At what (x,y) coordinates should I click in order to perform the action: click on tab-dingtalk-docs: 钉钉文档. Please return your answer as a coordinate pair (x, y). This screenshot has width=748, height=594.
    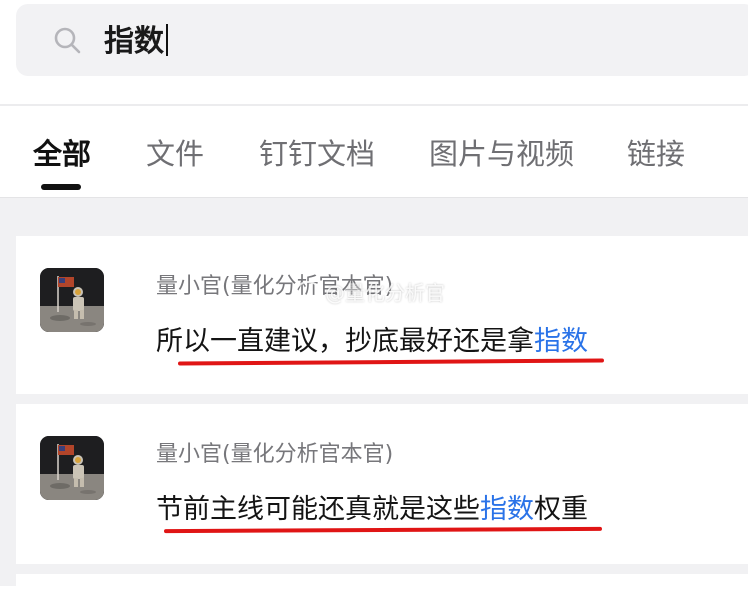
    Looking at the image, I should click on (317, 154).